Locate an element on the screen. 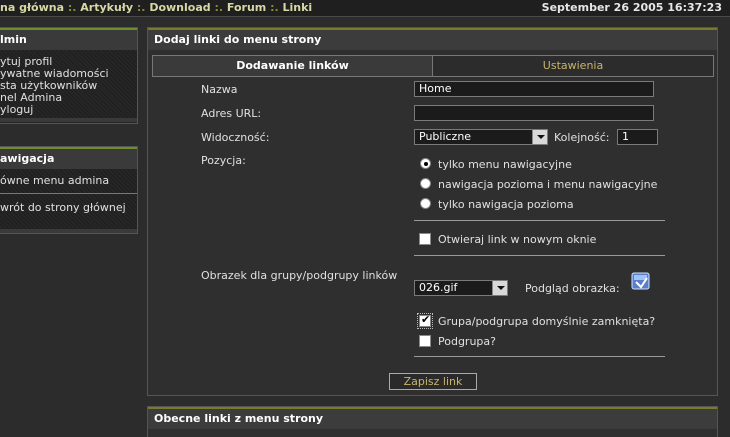 The height and width of the screenshot is (437, 730). tab-bar: Dodawanie linków Ustawienia is located at coordinates (433, 66).